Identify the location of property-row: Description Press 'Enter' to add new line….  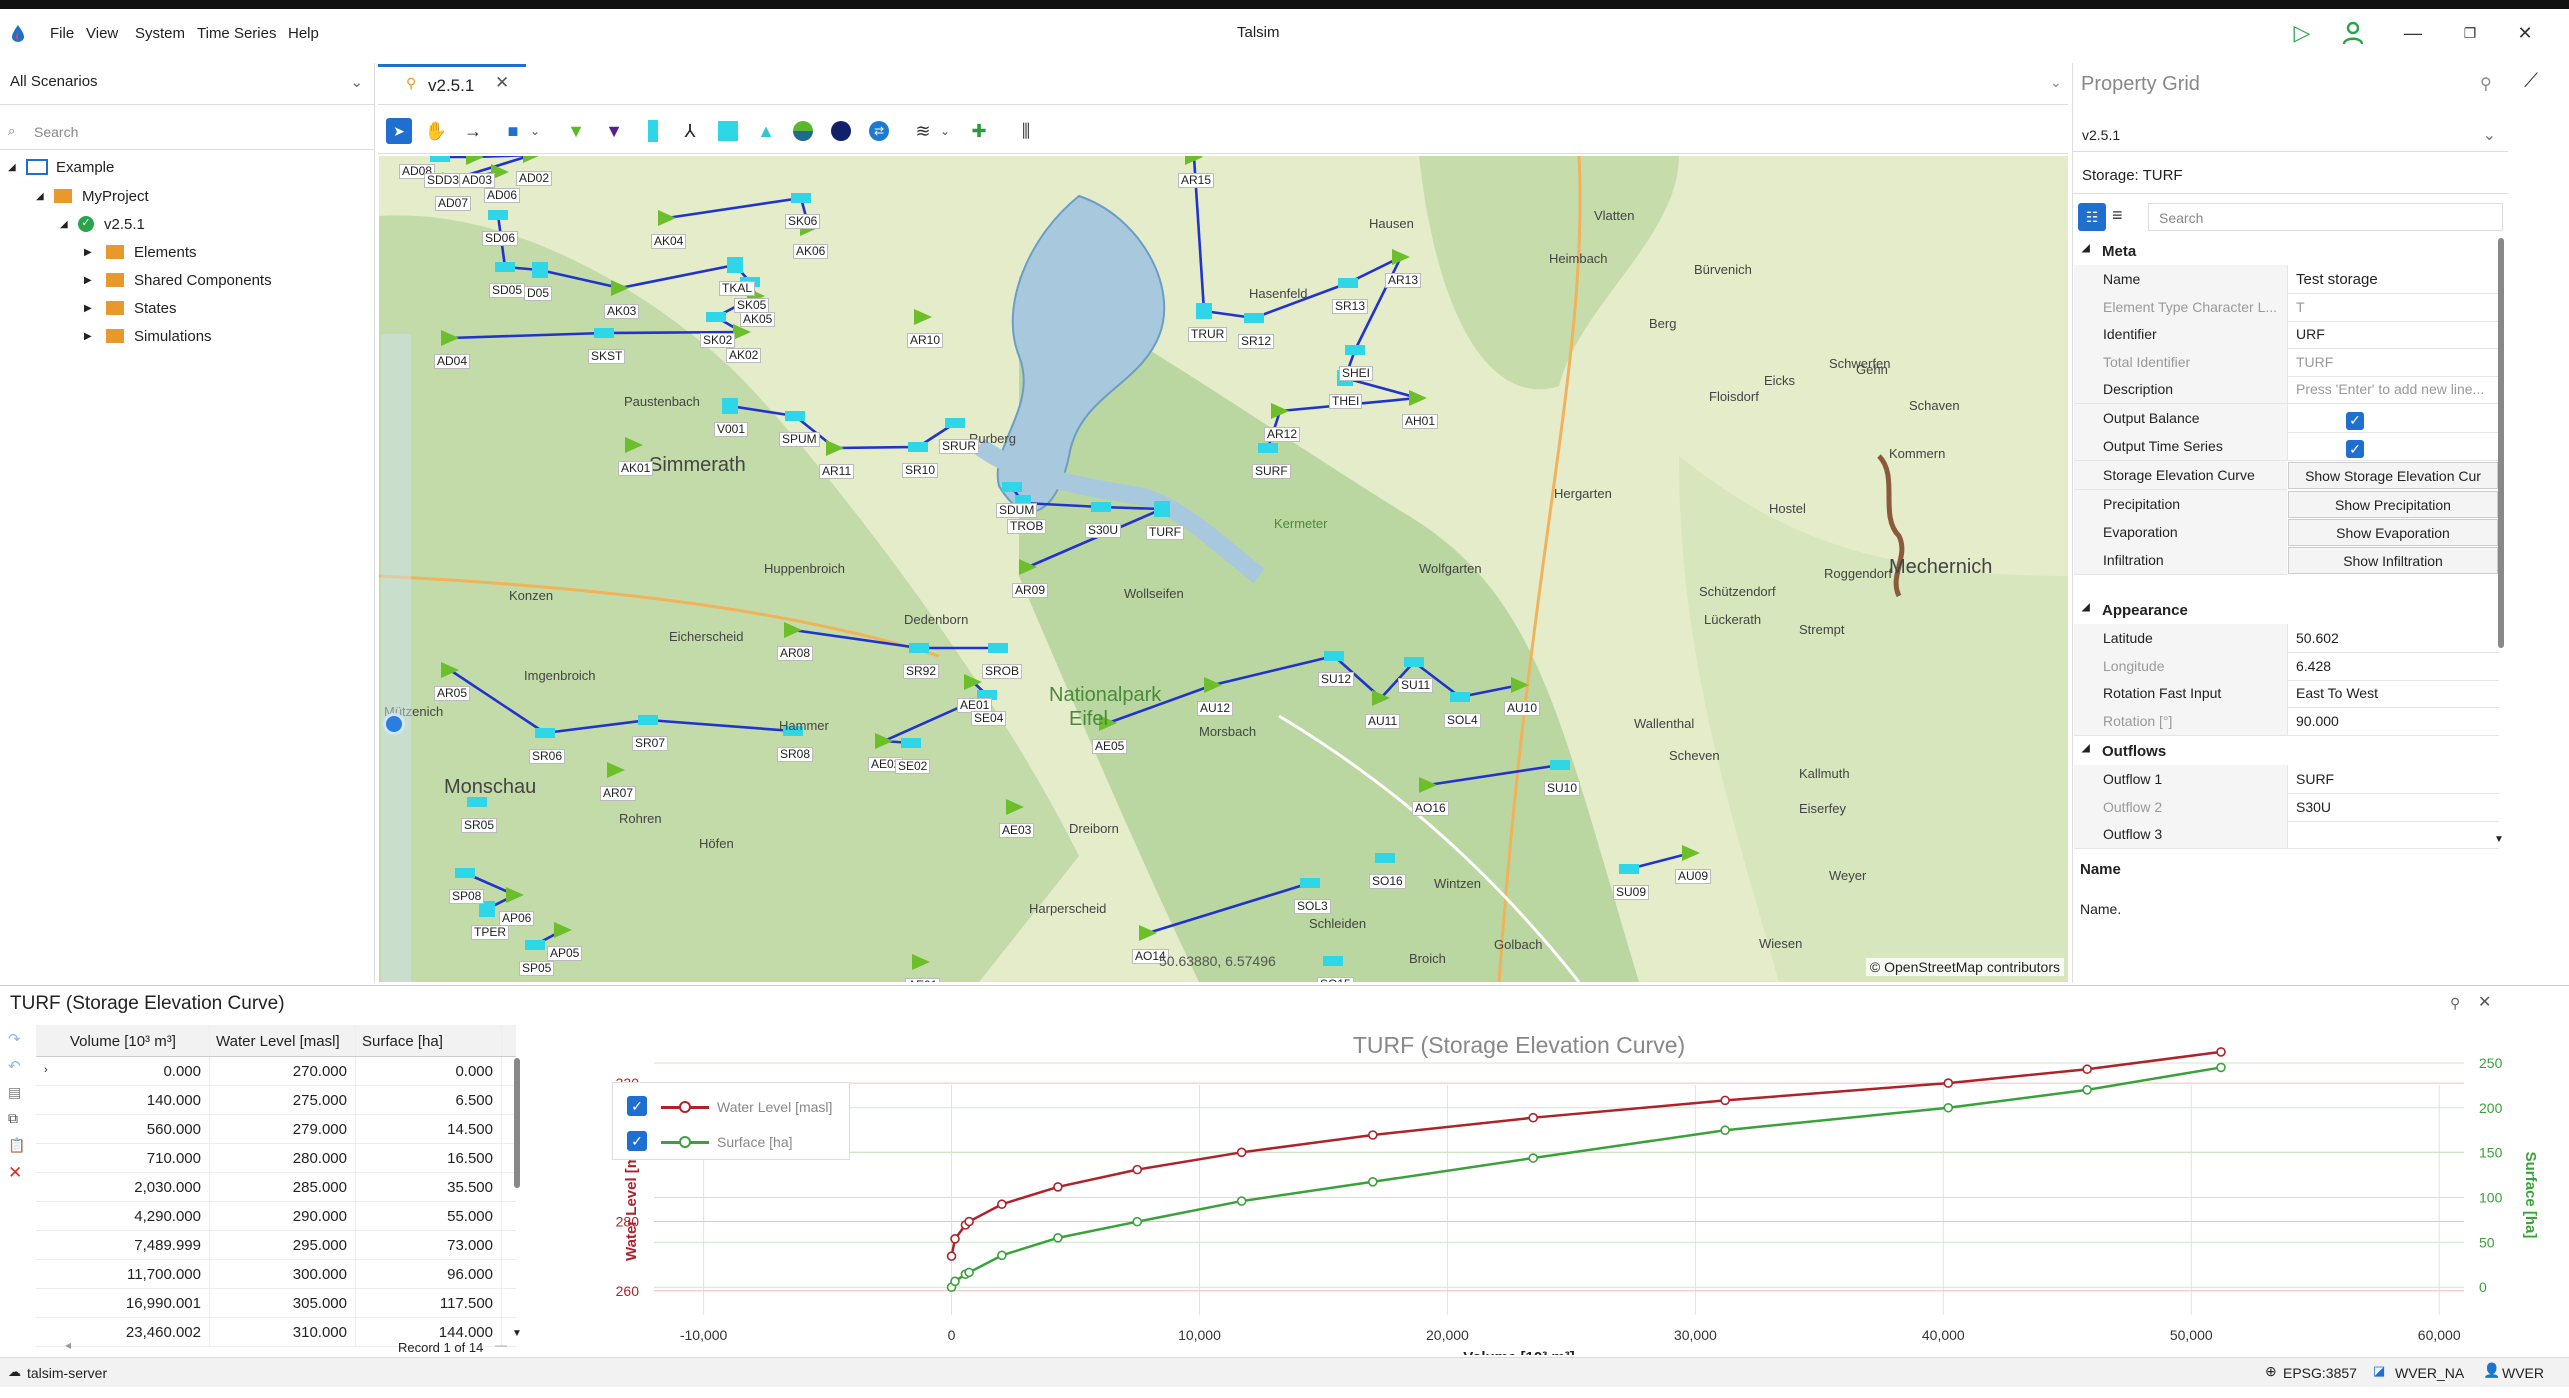
(2286, 389).